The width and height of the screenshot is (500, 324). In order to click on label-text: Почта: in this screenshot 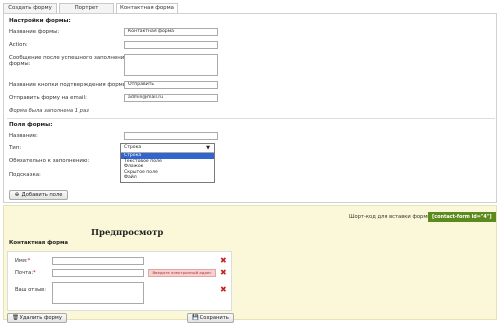, I will do `click(24, 273)`.